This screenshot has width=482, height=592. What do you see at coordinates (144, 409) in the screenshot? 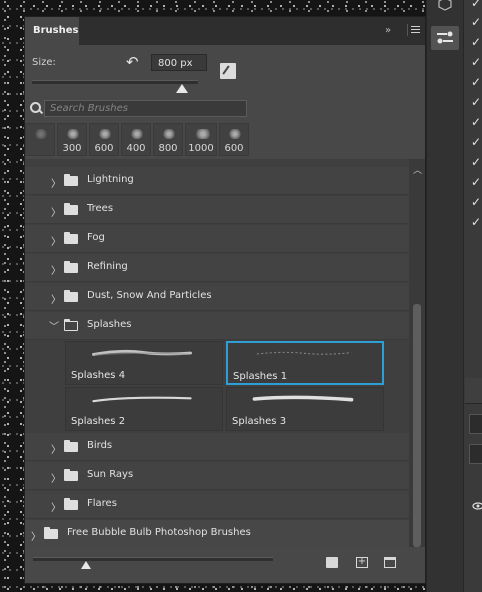
I see `brush-tile: Splashes 2` at bounding box center [144, 409].